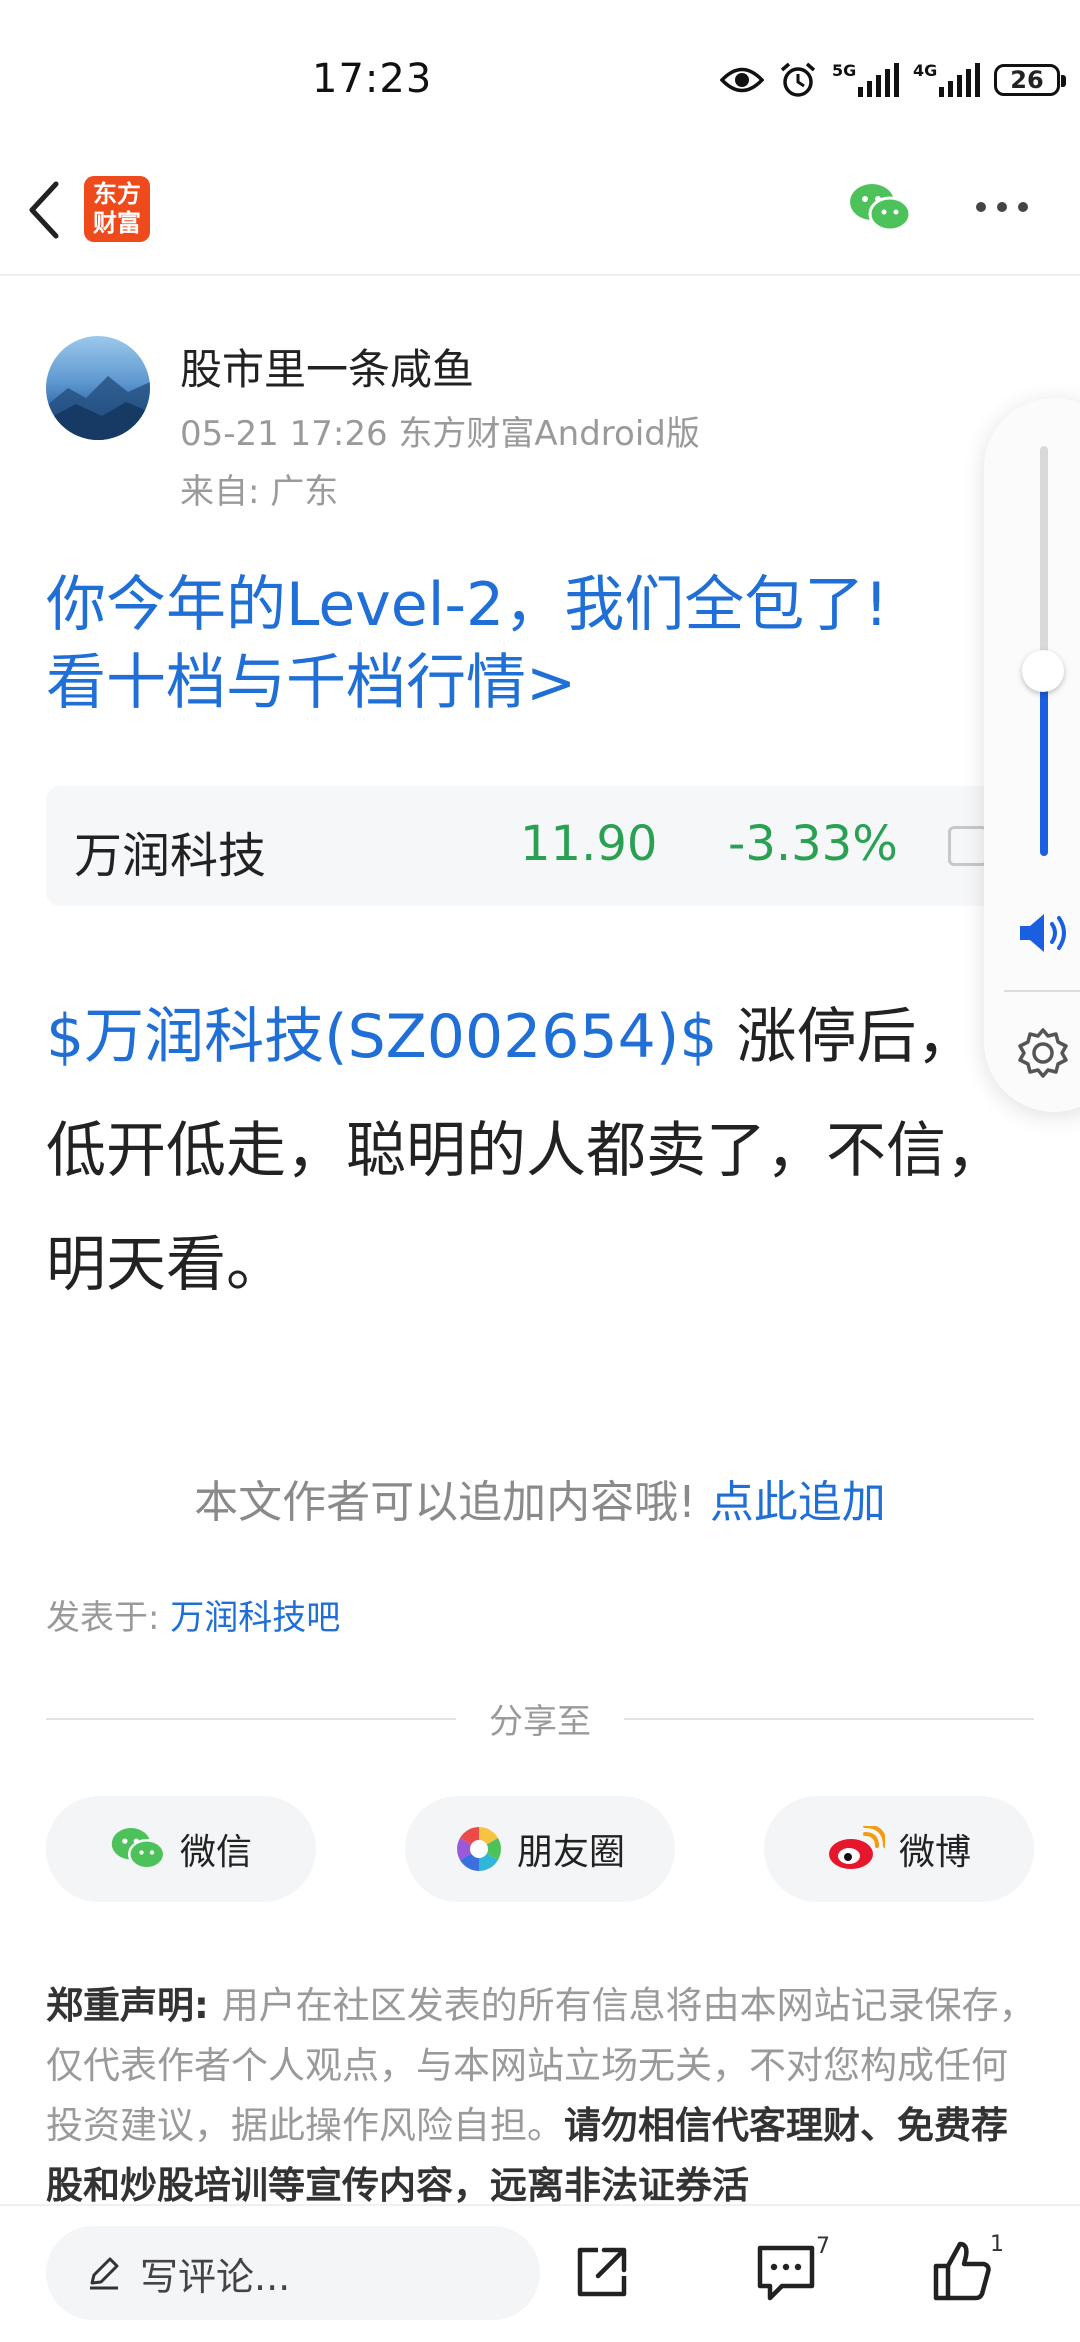 The height and width of the screenshot is (2342, 1080). Describe the element at coordinates (479, 1849) in the screenshot. I see `moments-icon` at that location.